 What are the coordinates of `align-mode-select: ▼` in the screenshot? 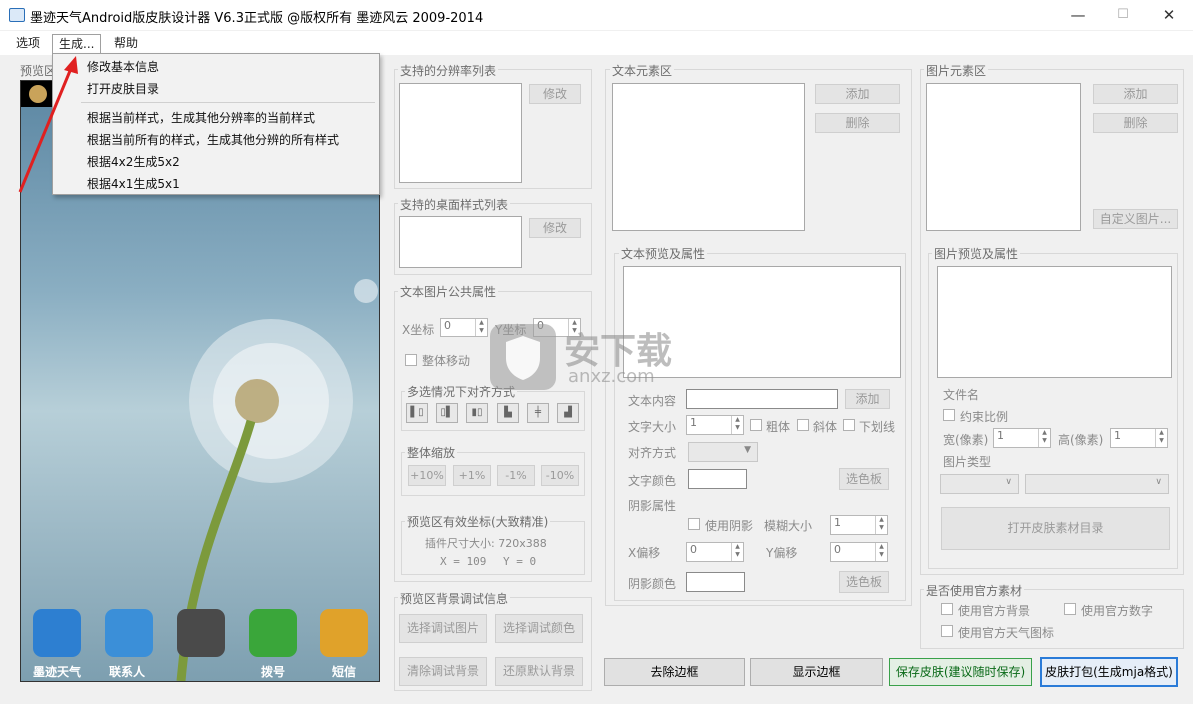 It's located at (723, 452).